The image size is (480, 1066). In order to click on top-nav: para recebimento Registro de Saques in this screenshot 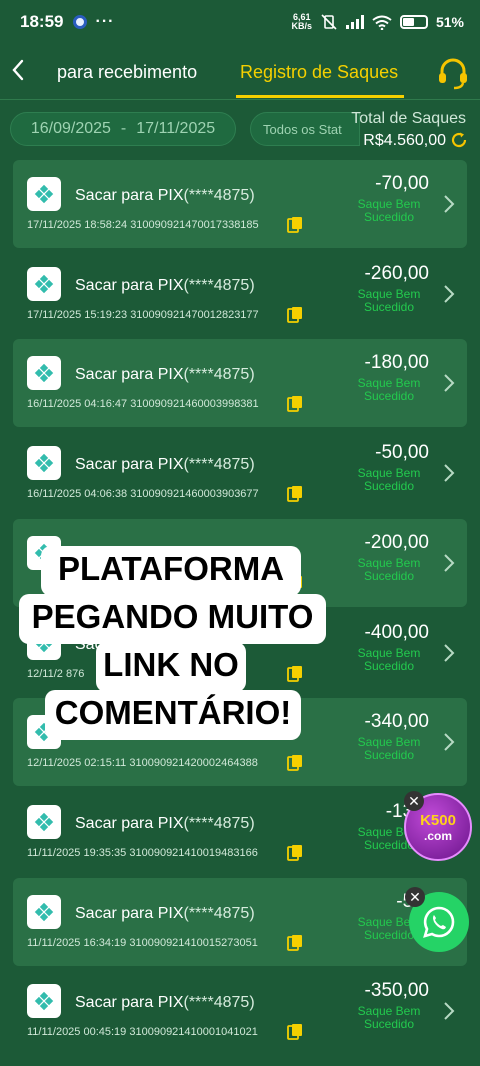, I will do `click(240, 72)`.